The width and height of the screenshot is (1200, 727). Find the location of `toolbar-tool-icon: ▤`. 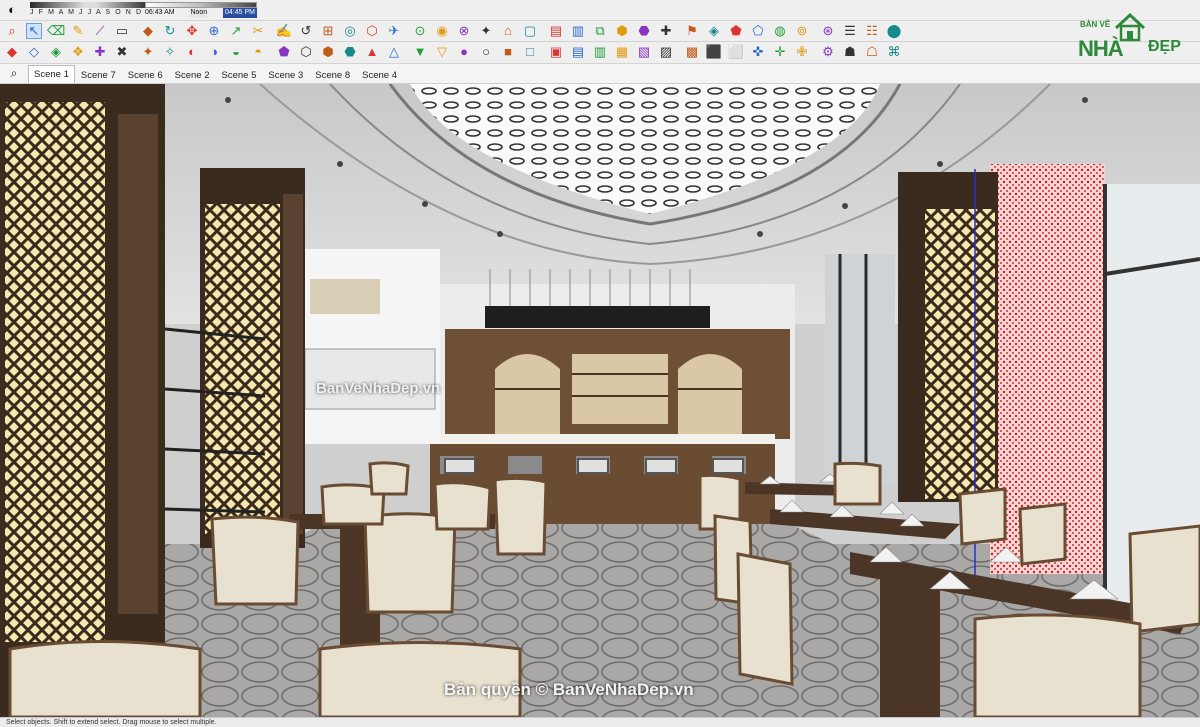

toolbar-tool-icon: ▤ is located at coordinates (556, 31).